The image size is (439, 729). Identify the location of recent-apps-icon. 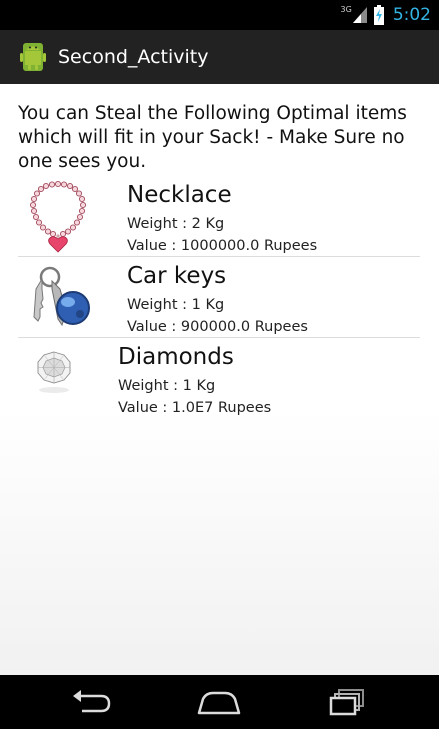
(347, 702).